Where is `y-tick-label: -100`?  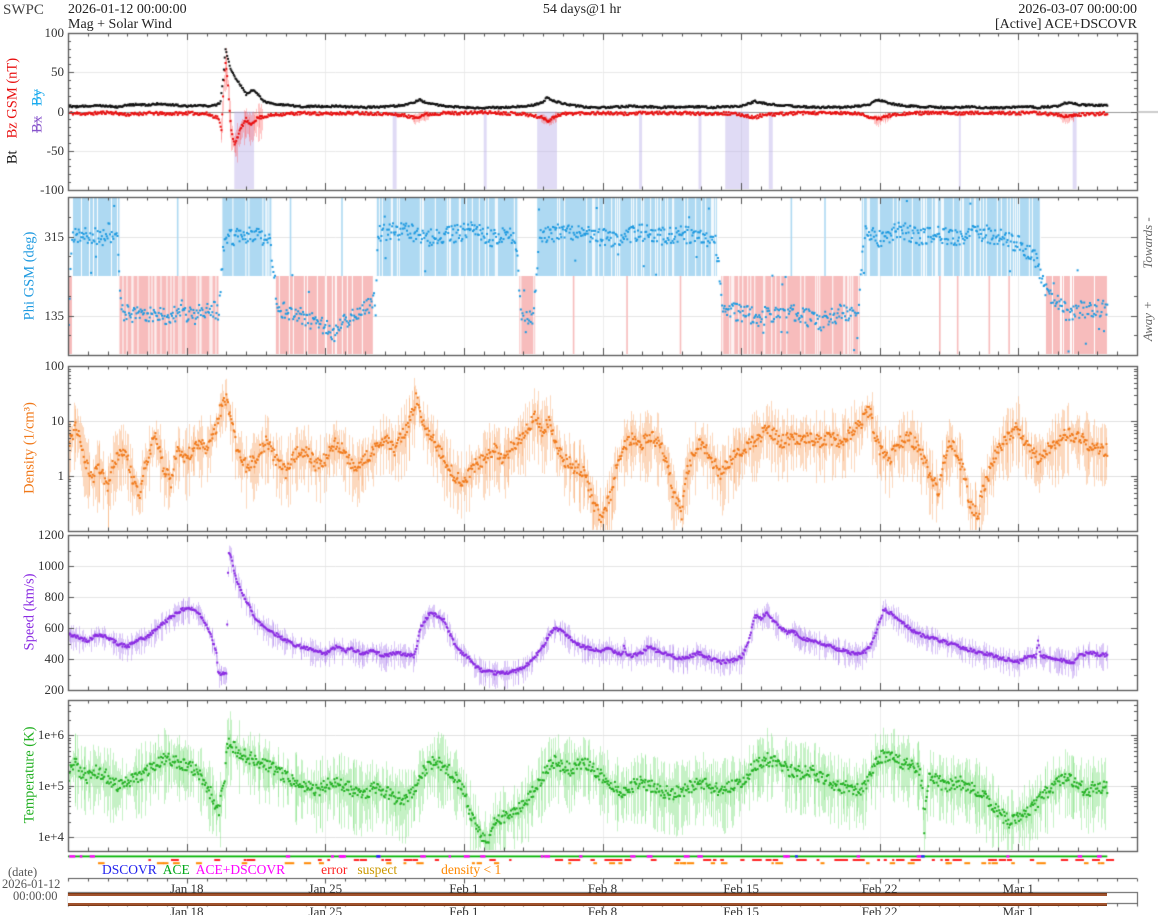 y-tick-label: -100 is located at coordinates (52, 189).